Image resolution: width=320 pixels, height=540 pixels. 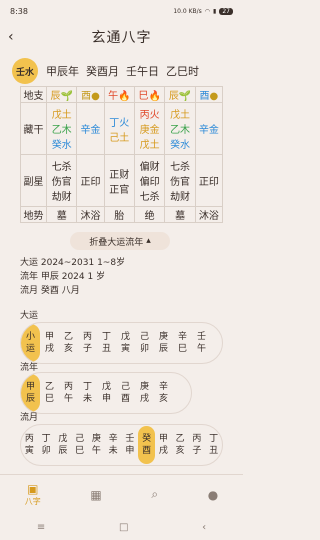 What do you see at coordinates (30, 343) in the screenshot?
I see `dayun-cell: 小运` at bounding box center [30, 343].